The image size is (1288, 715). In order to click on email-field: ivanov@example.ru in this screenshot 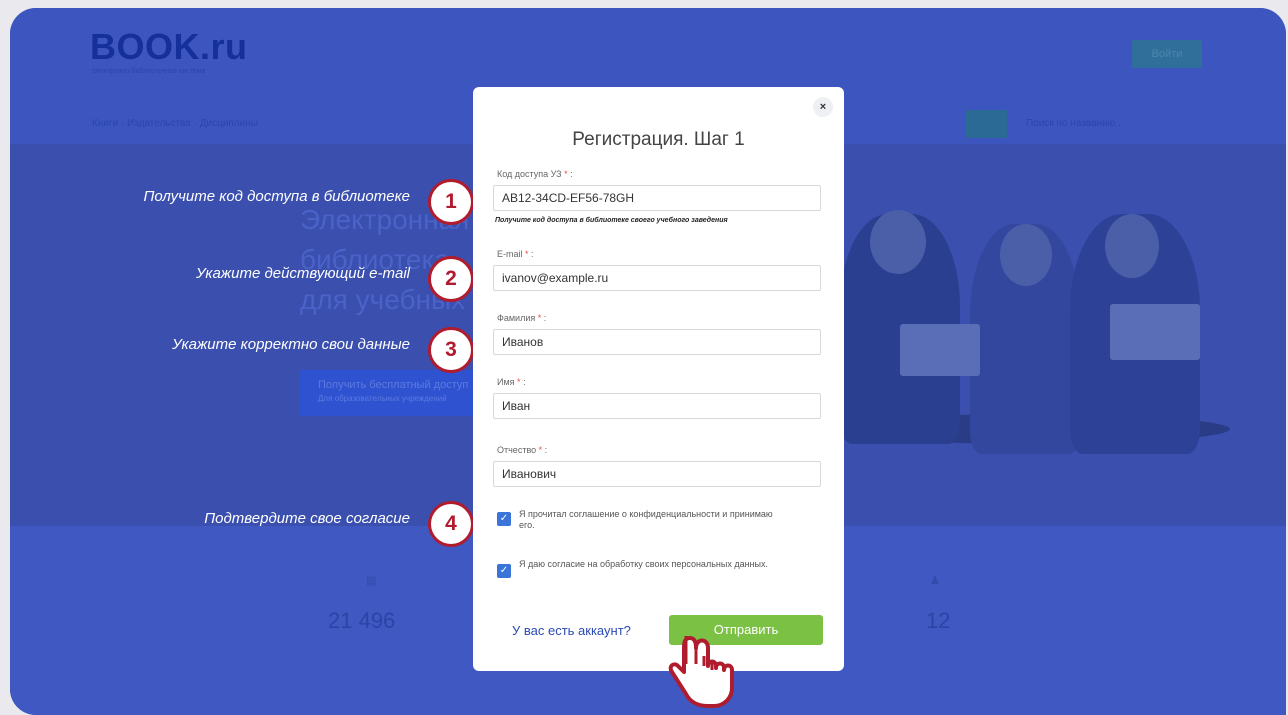, I will do `click(657, 278)`.